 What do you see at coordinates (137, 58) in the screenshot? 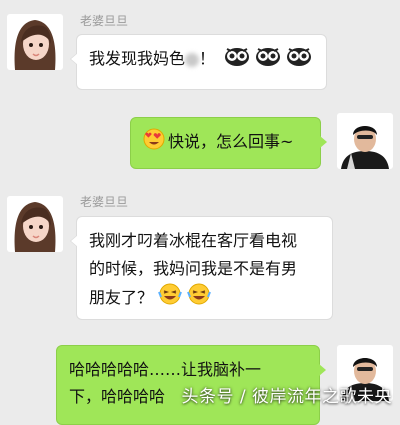
I see `message-text: 我发现我妈色` at bounding box center [137, 58].